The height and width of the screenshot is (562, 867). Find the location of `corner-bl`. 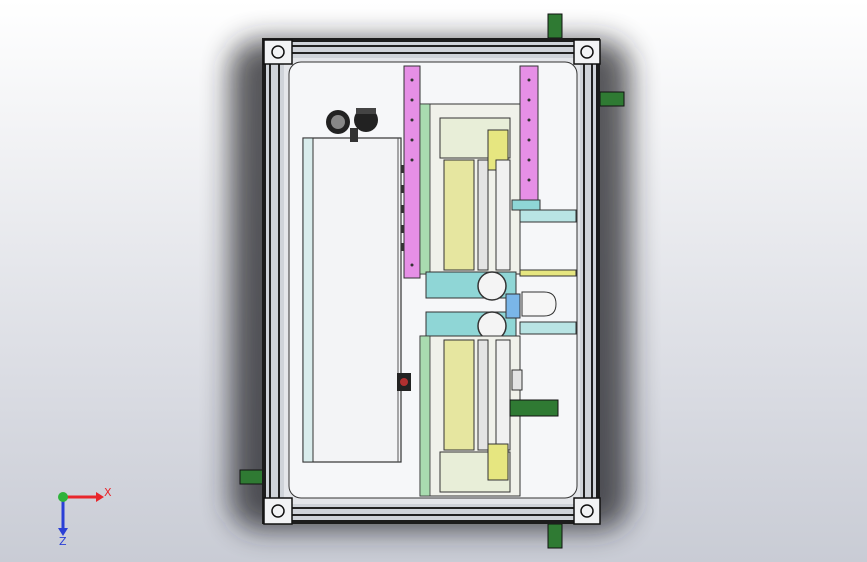

corner-bl is located at coordinates (278, 511).